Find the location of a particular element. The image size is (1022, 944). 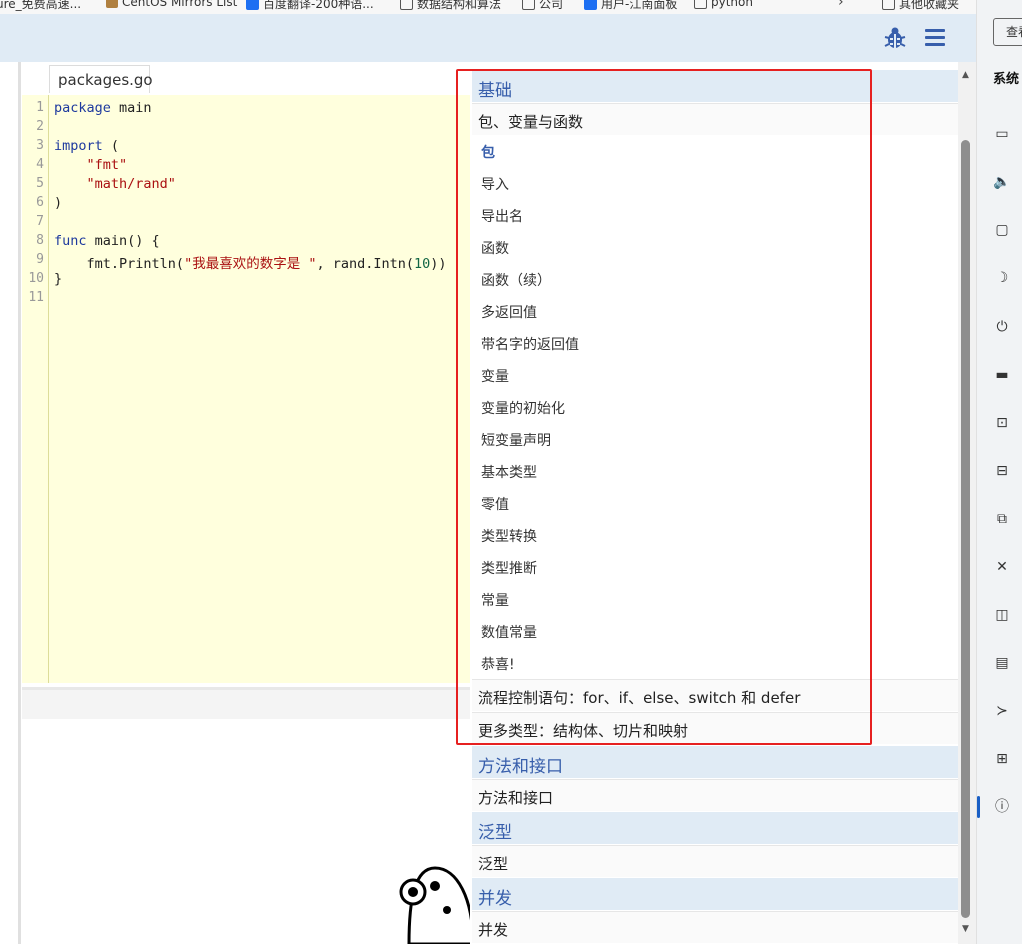

line-number: 7 is located at coordinates (40, 221).